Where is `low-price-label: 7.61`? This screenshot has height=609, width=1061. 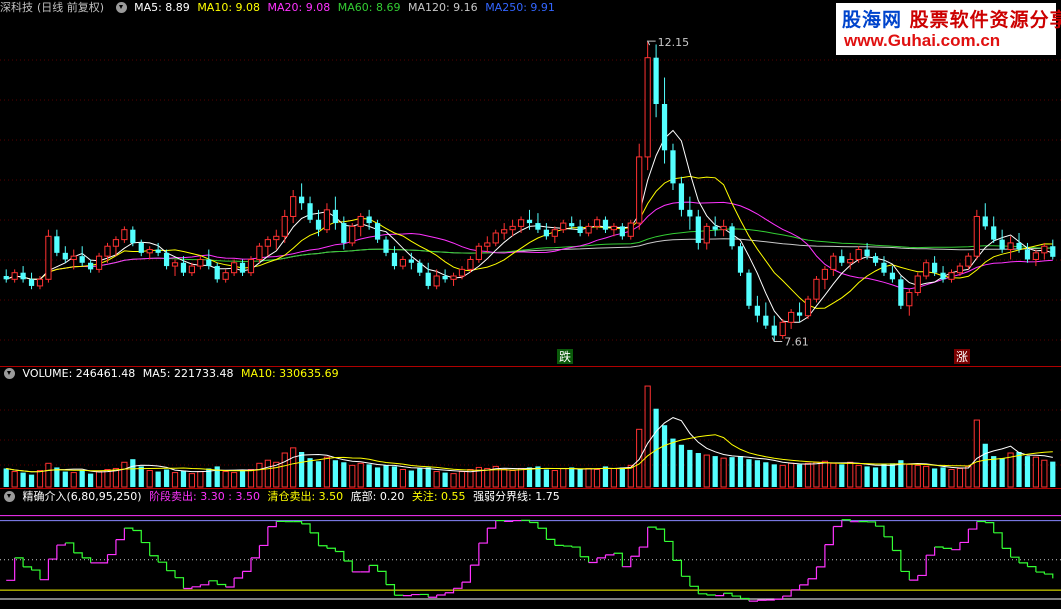
low-price-label: 7.61 is located at coordinates (796, 341).